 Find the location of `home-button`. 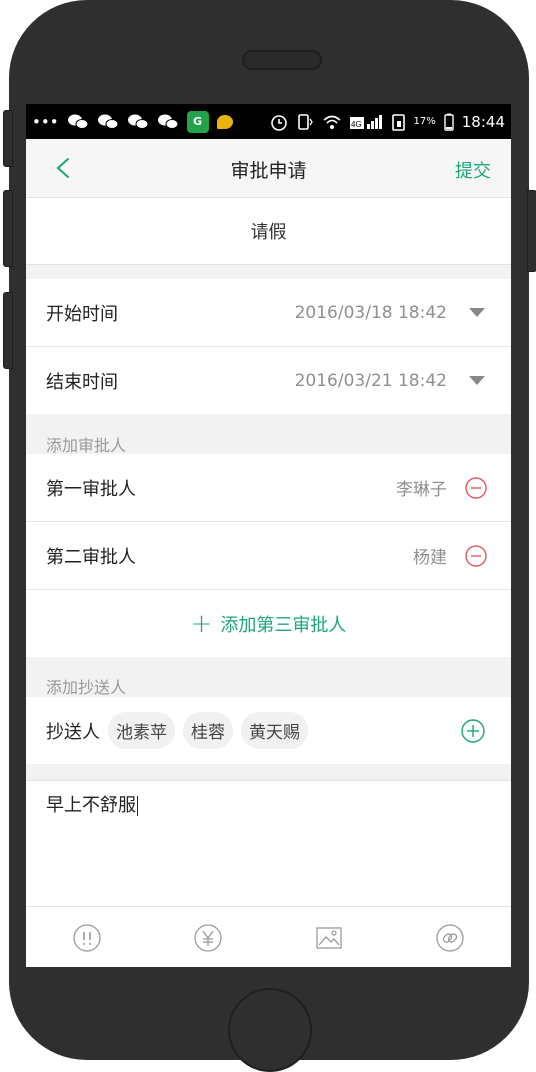

home-button is located at coordinates (270, 1030).